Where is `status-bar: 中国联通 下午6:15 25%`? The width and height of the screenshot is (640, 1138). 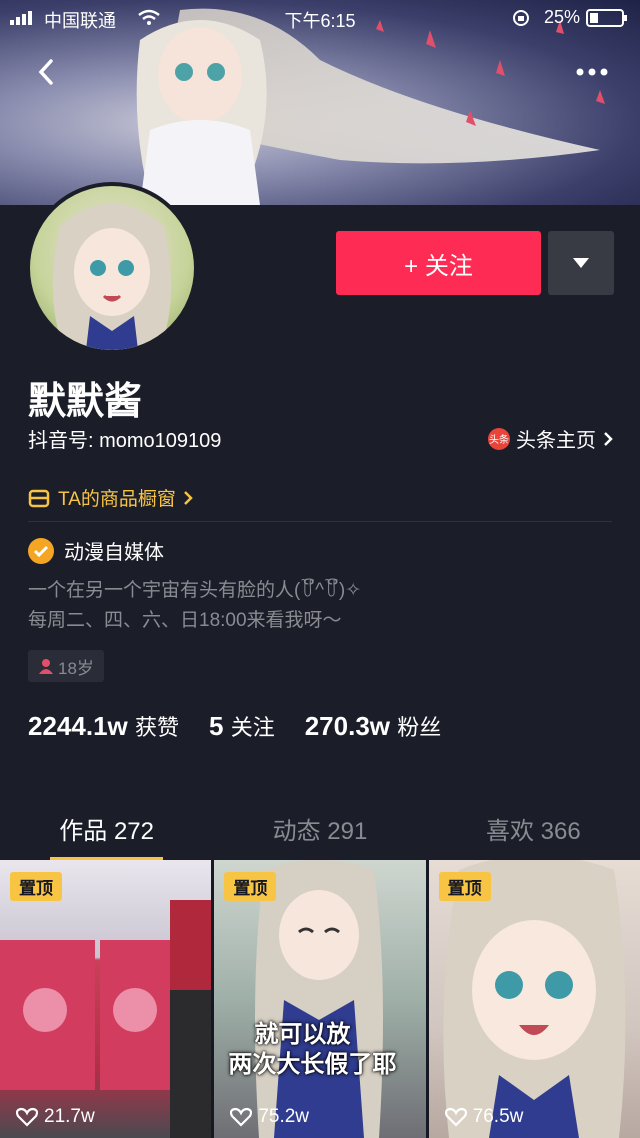 status-bar: 中国联通 下午6:15 25% is located at coordinates (320, 18).